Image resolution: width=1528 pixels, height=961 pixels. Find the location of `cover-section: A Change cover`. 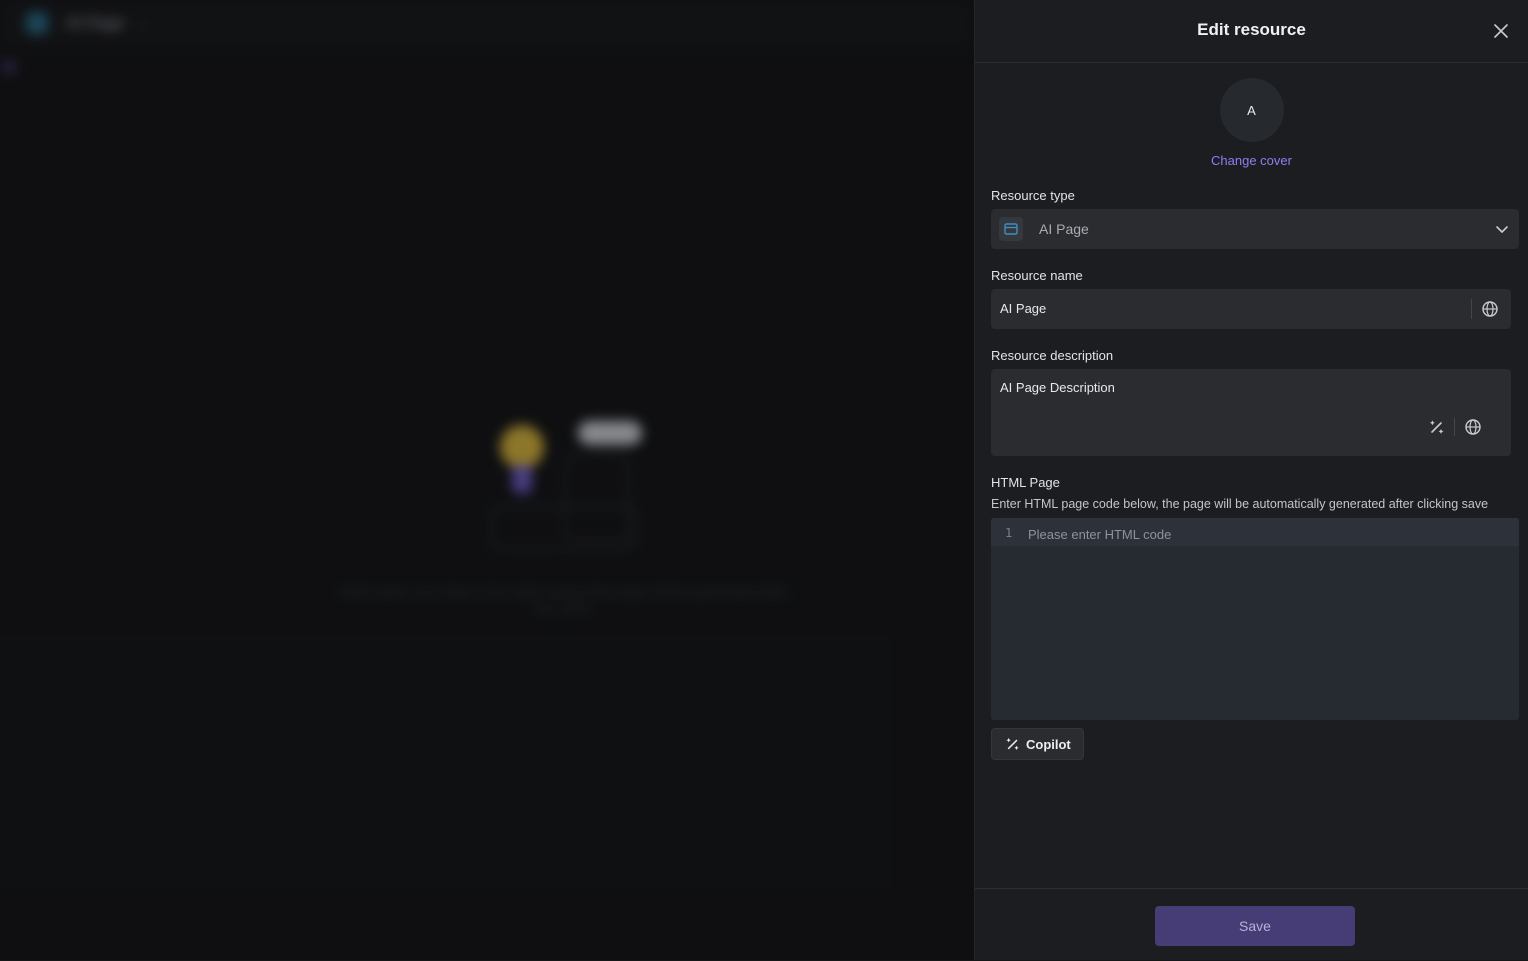

cover-section: A Change cover is located at coordinates (1251, 124).